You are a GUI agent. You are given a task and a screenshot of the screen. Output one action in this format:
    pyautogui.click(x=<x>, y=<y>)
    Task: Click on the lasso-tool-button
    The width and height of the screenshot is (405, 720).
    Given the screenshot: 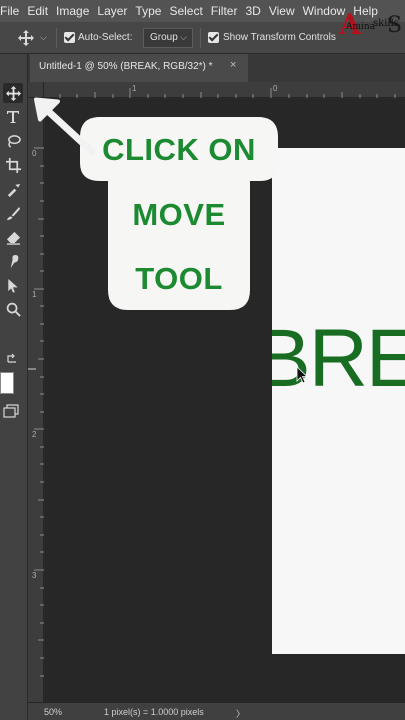 What is the action you would take?
    pyautogui.click(x=13, y=141)
    